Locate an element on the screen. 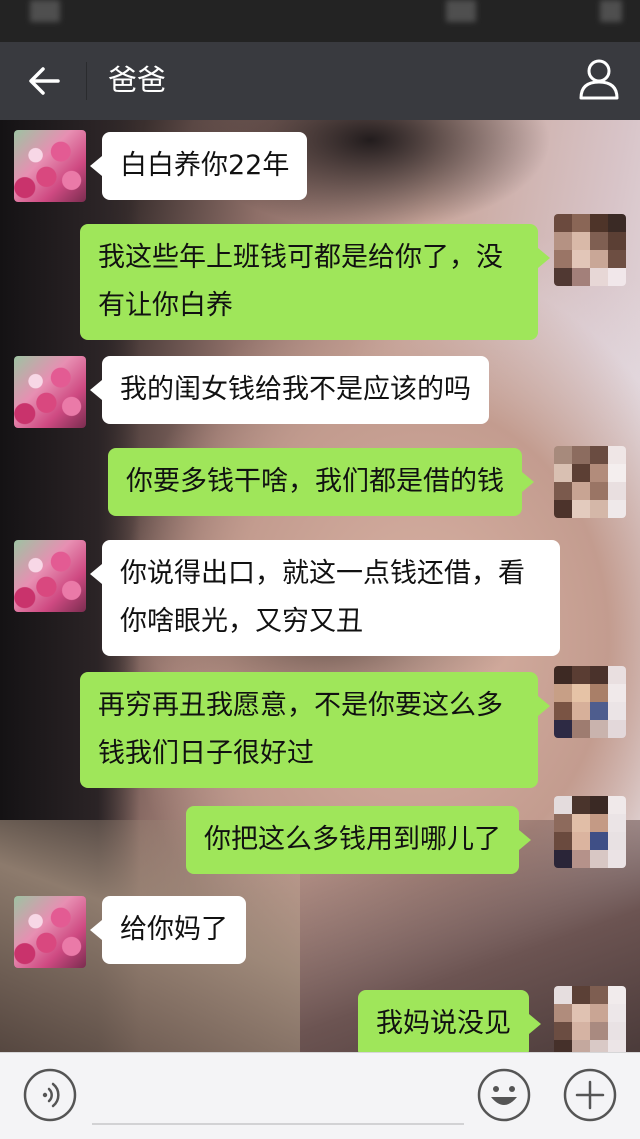 This screenshot has width=640, height=1139. emoji-button is located at coordinates (504, 1095).